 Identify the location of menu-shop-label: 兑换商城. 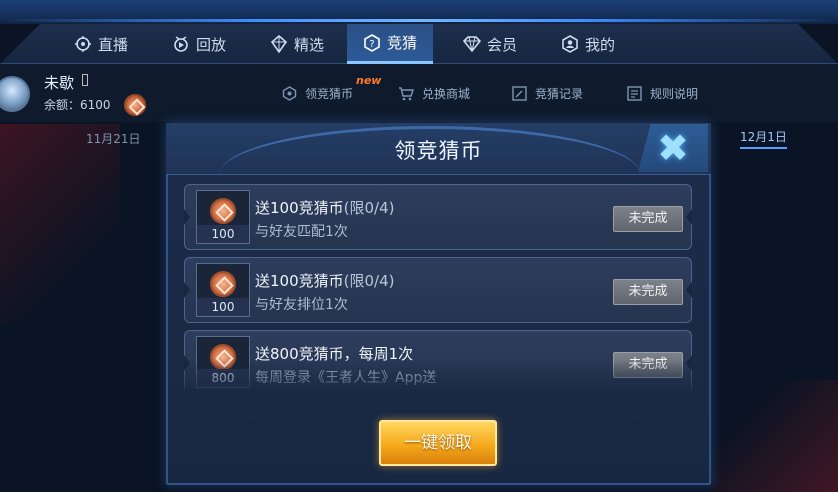
(446, 94).